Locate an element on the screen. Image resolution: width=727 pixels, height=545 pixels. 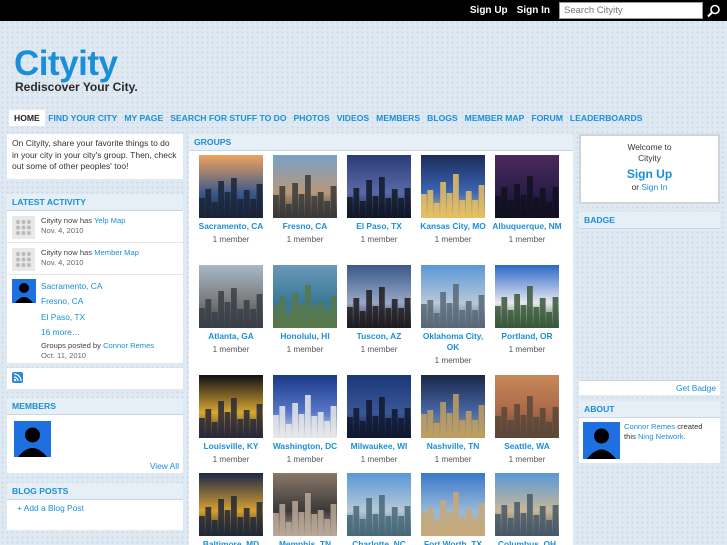
group-card: Milwaukee, WI 1 member is located at coordinates (379, 420).